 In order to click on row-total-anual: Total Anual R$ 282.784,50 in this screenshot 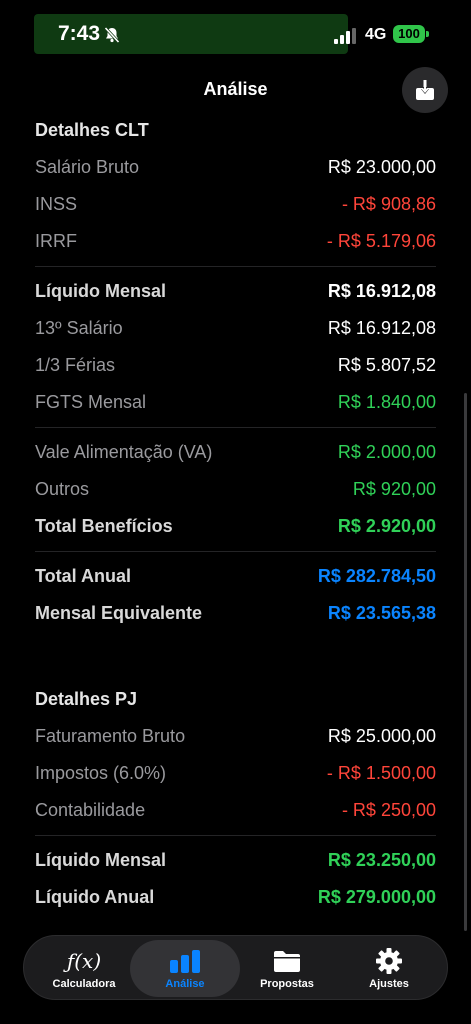, I will do `click(235, 576)`.